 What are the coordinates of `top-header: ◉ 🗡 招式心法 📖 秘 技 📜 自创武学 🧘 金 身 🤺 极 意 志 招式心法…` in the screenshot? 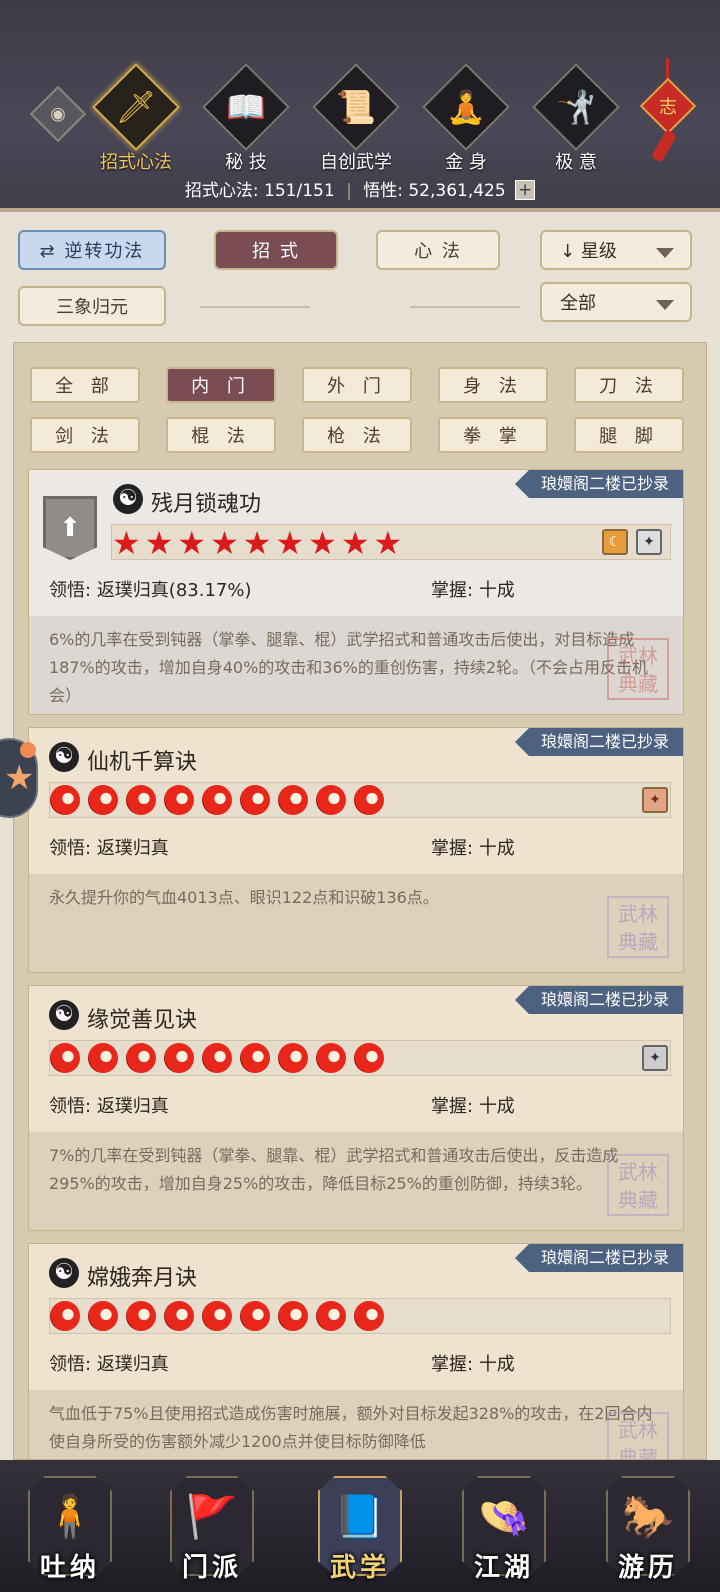 It's located at (360, 106).